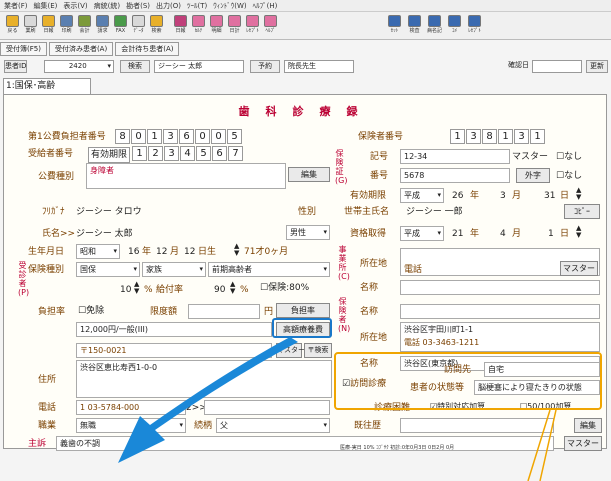  Describe the element at coordinates (208, 400) in the screenshot. I see `blue-arrow-icon` at that location.